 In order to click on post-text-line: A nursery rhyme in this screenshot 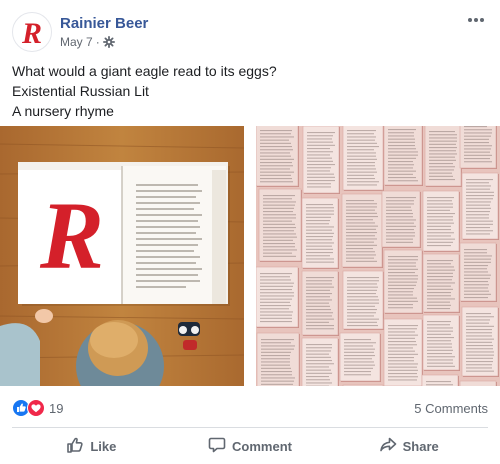, I will do `click(63, 111)`.